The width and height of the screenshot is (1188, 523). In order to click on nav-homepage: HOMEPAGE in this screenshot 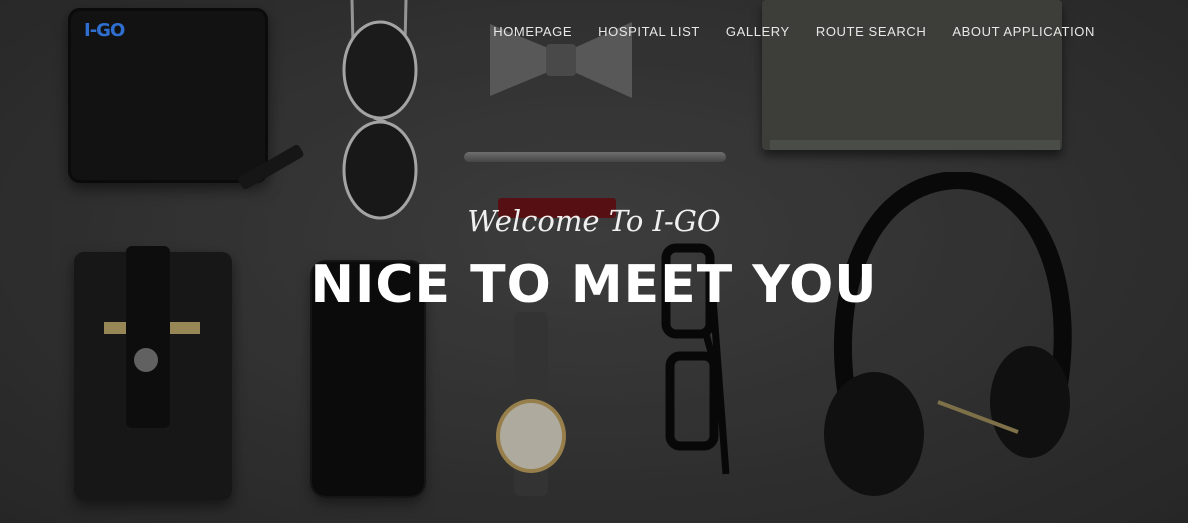, I will do `click(532, 31)`.